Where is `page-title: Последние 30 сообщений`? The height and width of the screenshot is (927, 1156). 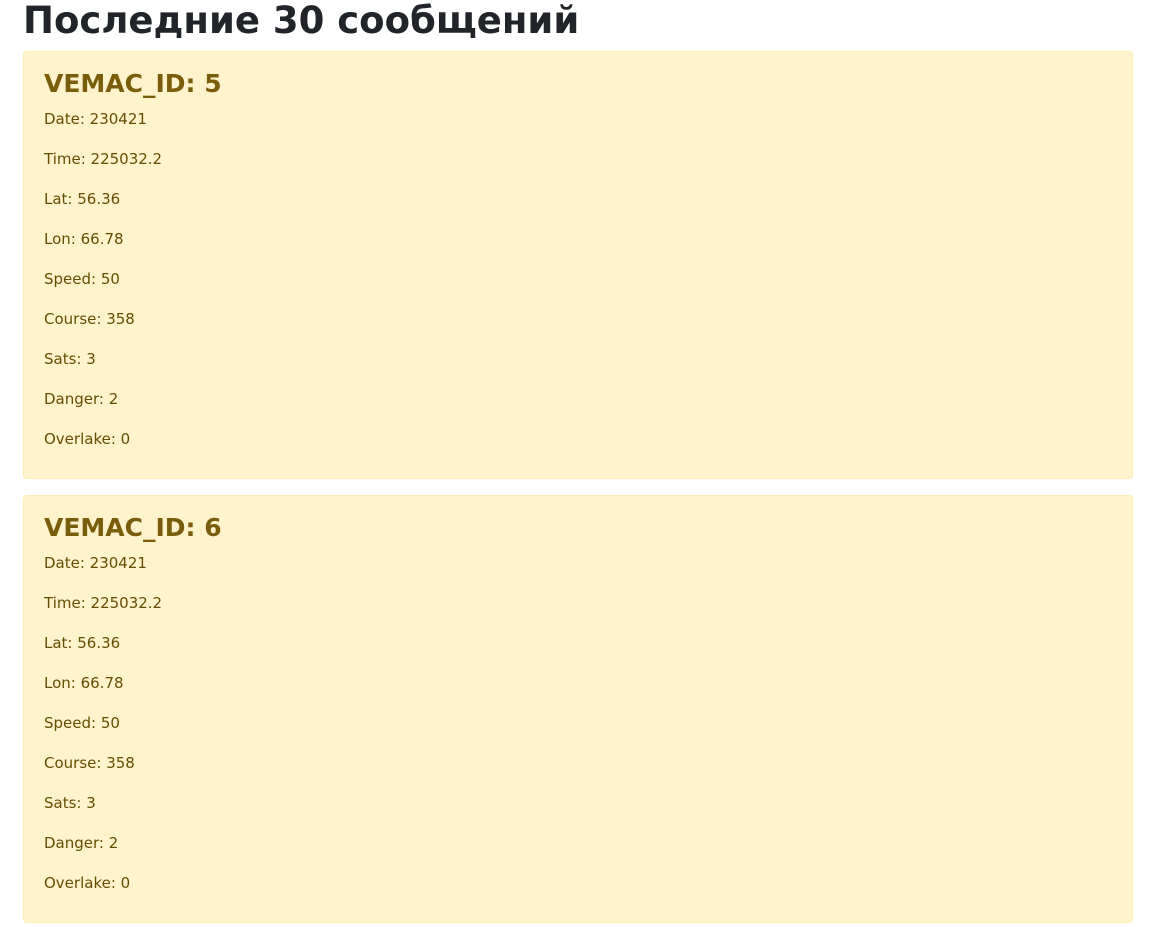
page-title: Последние 30 сообщений is located at coordinates (301, 21).